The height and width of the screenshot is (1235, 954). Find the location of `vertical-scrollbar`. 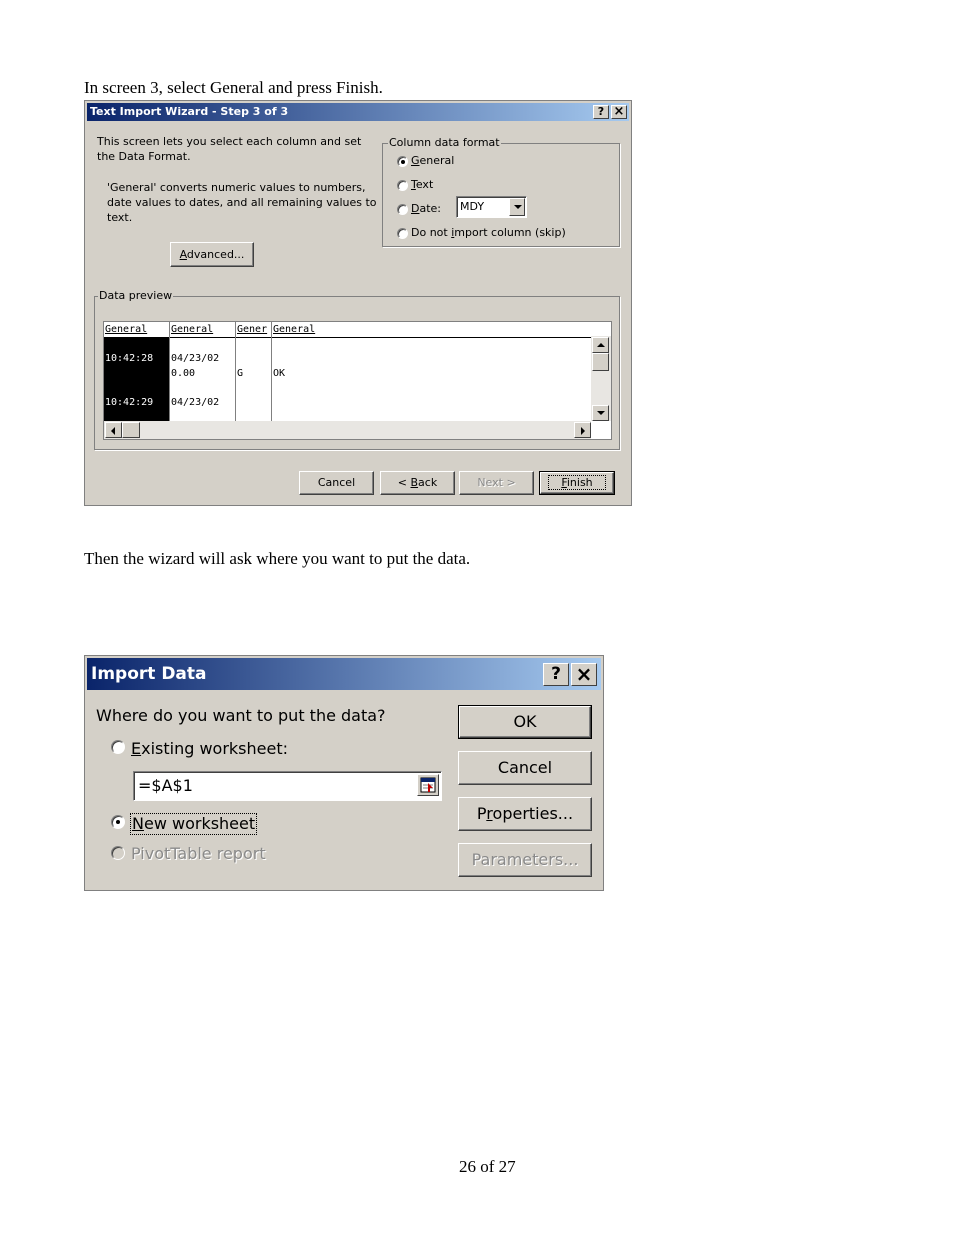

vertical-scrollbar is located at coordinates (601, 378).